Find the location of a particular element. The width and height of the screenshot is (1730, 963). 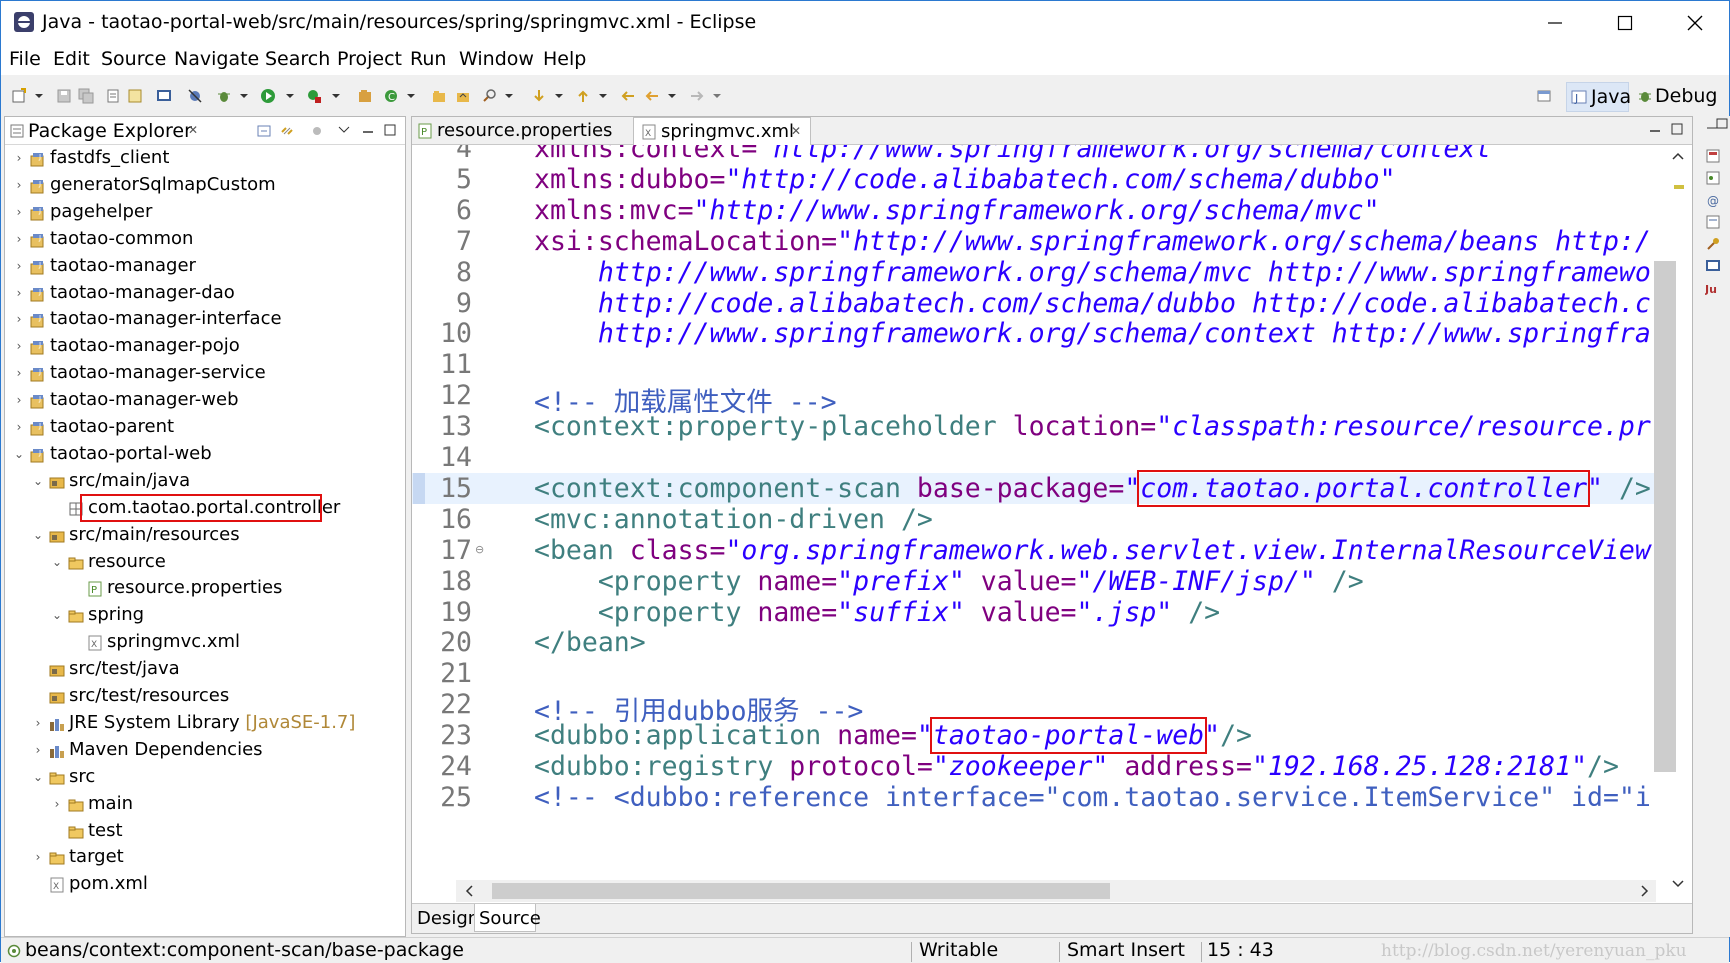

properties-icon is located at coordinates (113, 96).